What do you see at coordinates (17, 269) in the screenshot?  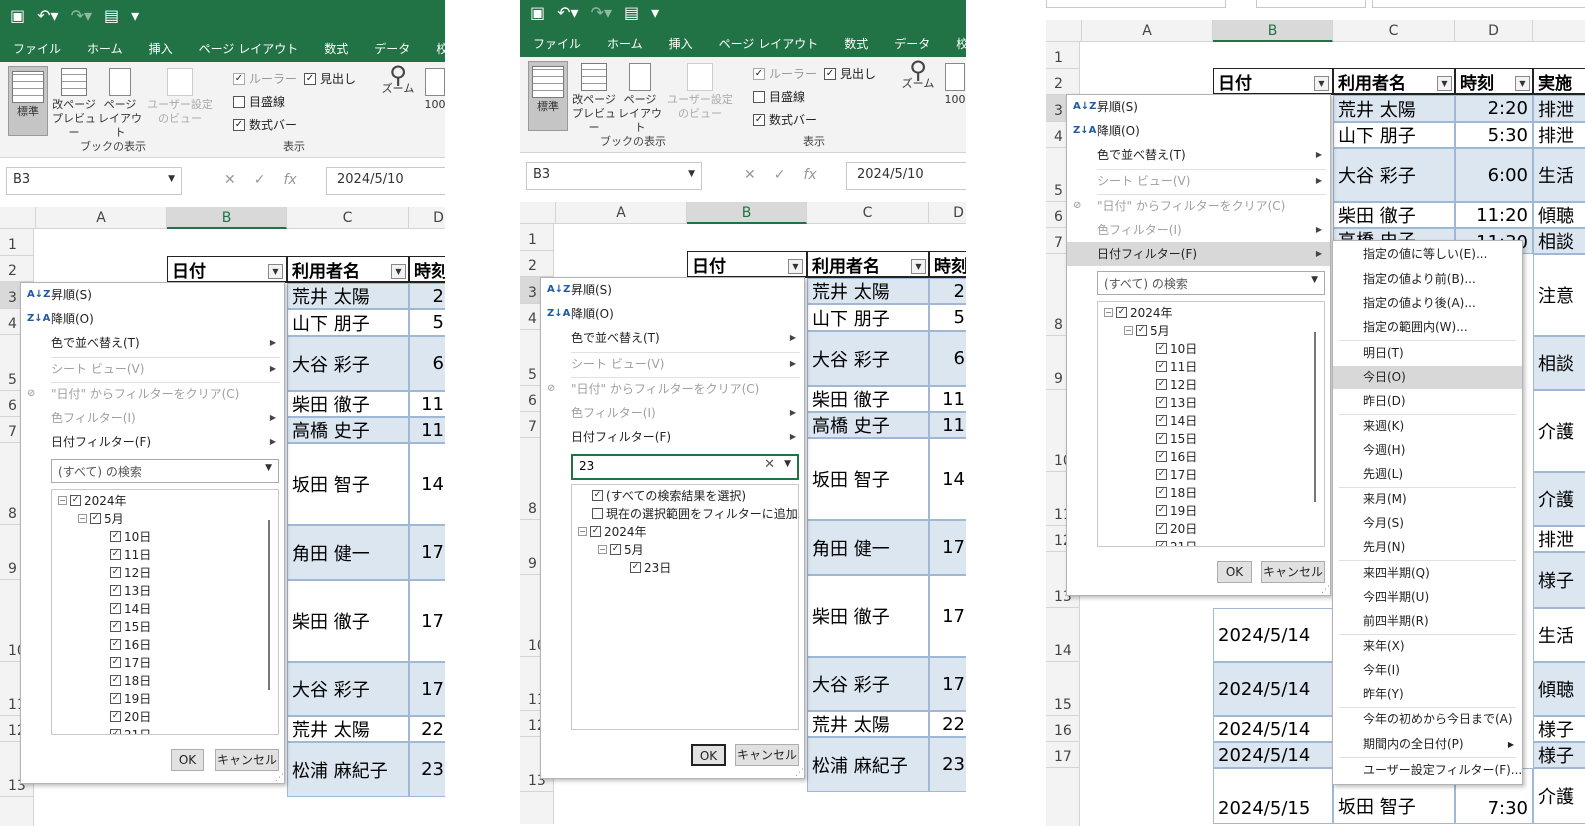 I see `row-header: 2` at bounding box center [17, 269].